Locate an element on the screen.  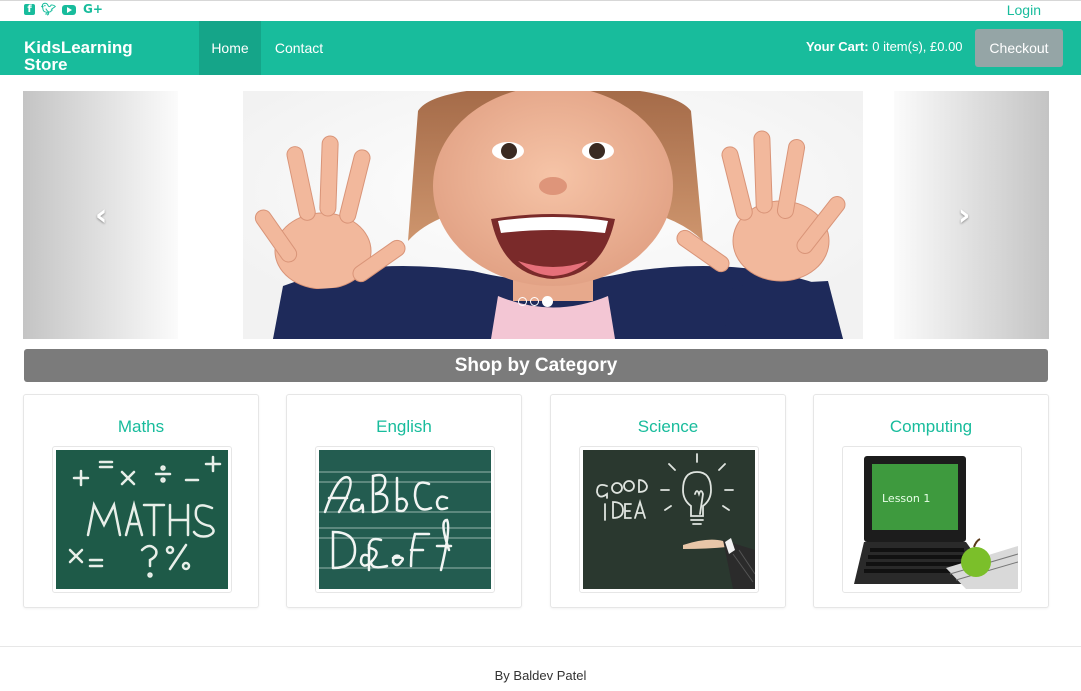
category-thumbnail-english is located at coordinates (405, 519).